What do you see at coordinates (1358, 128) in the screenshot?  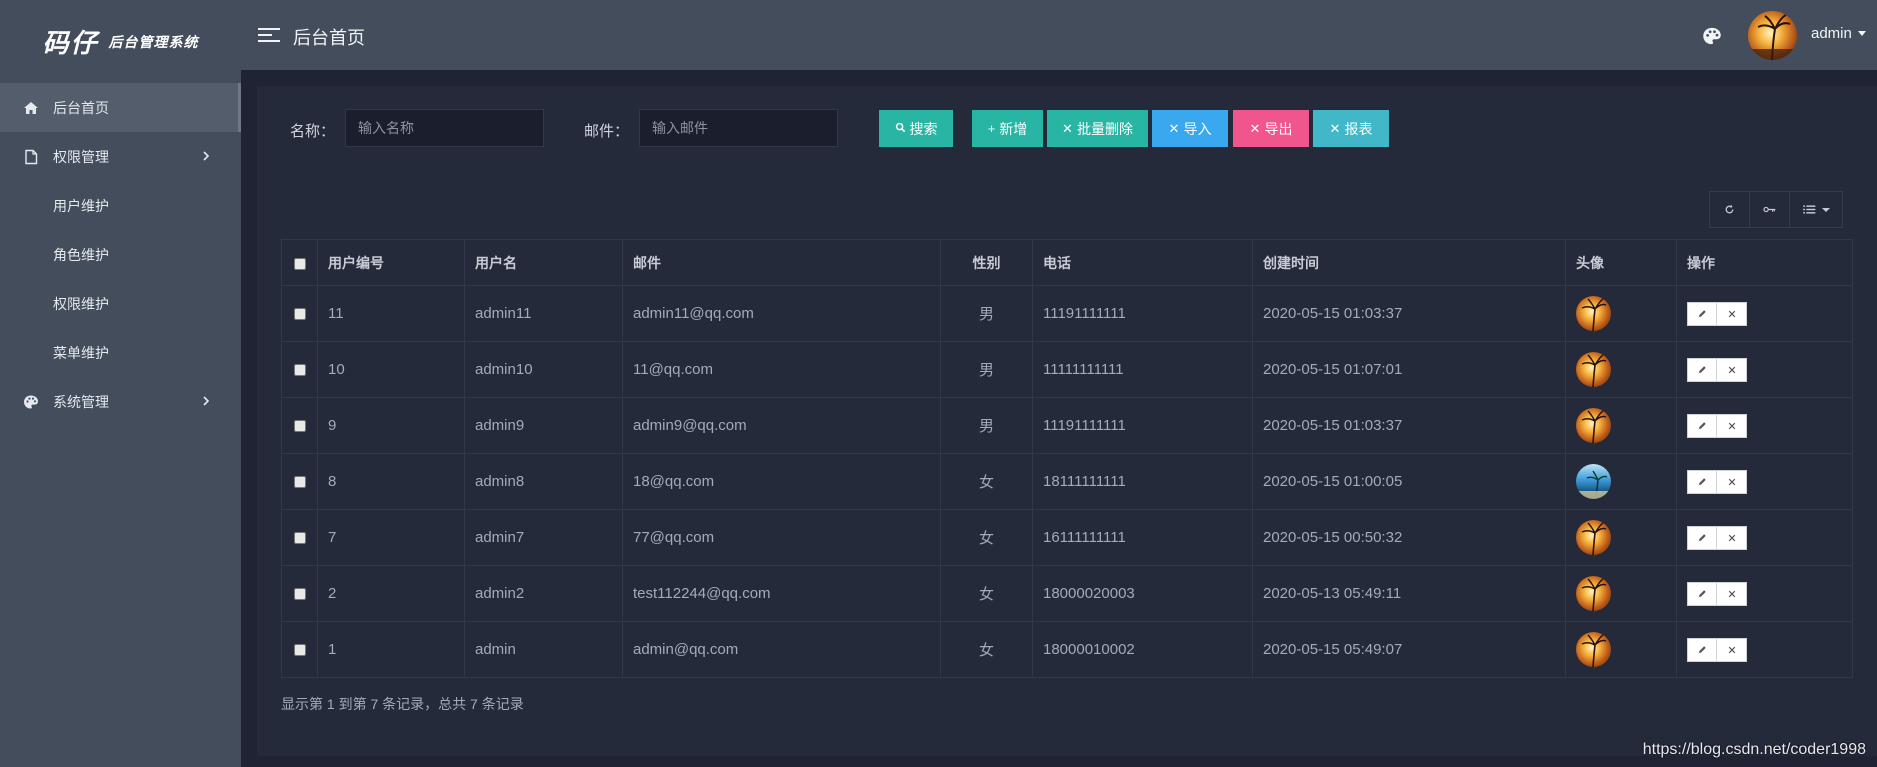 I see `report-button-label: 报表` at bounding box center [1358, 128].